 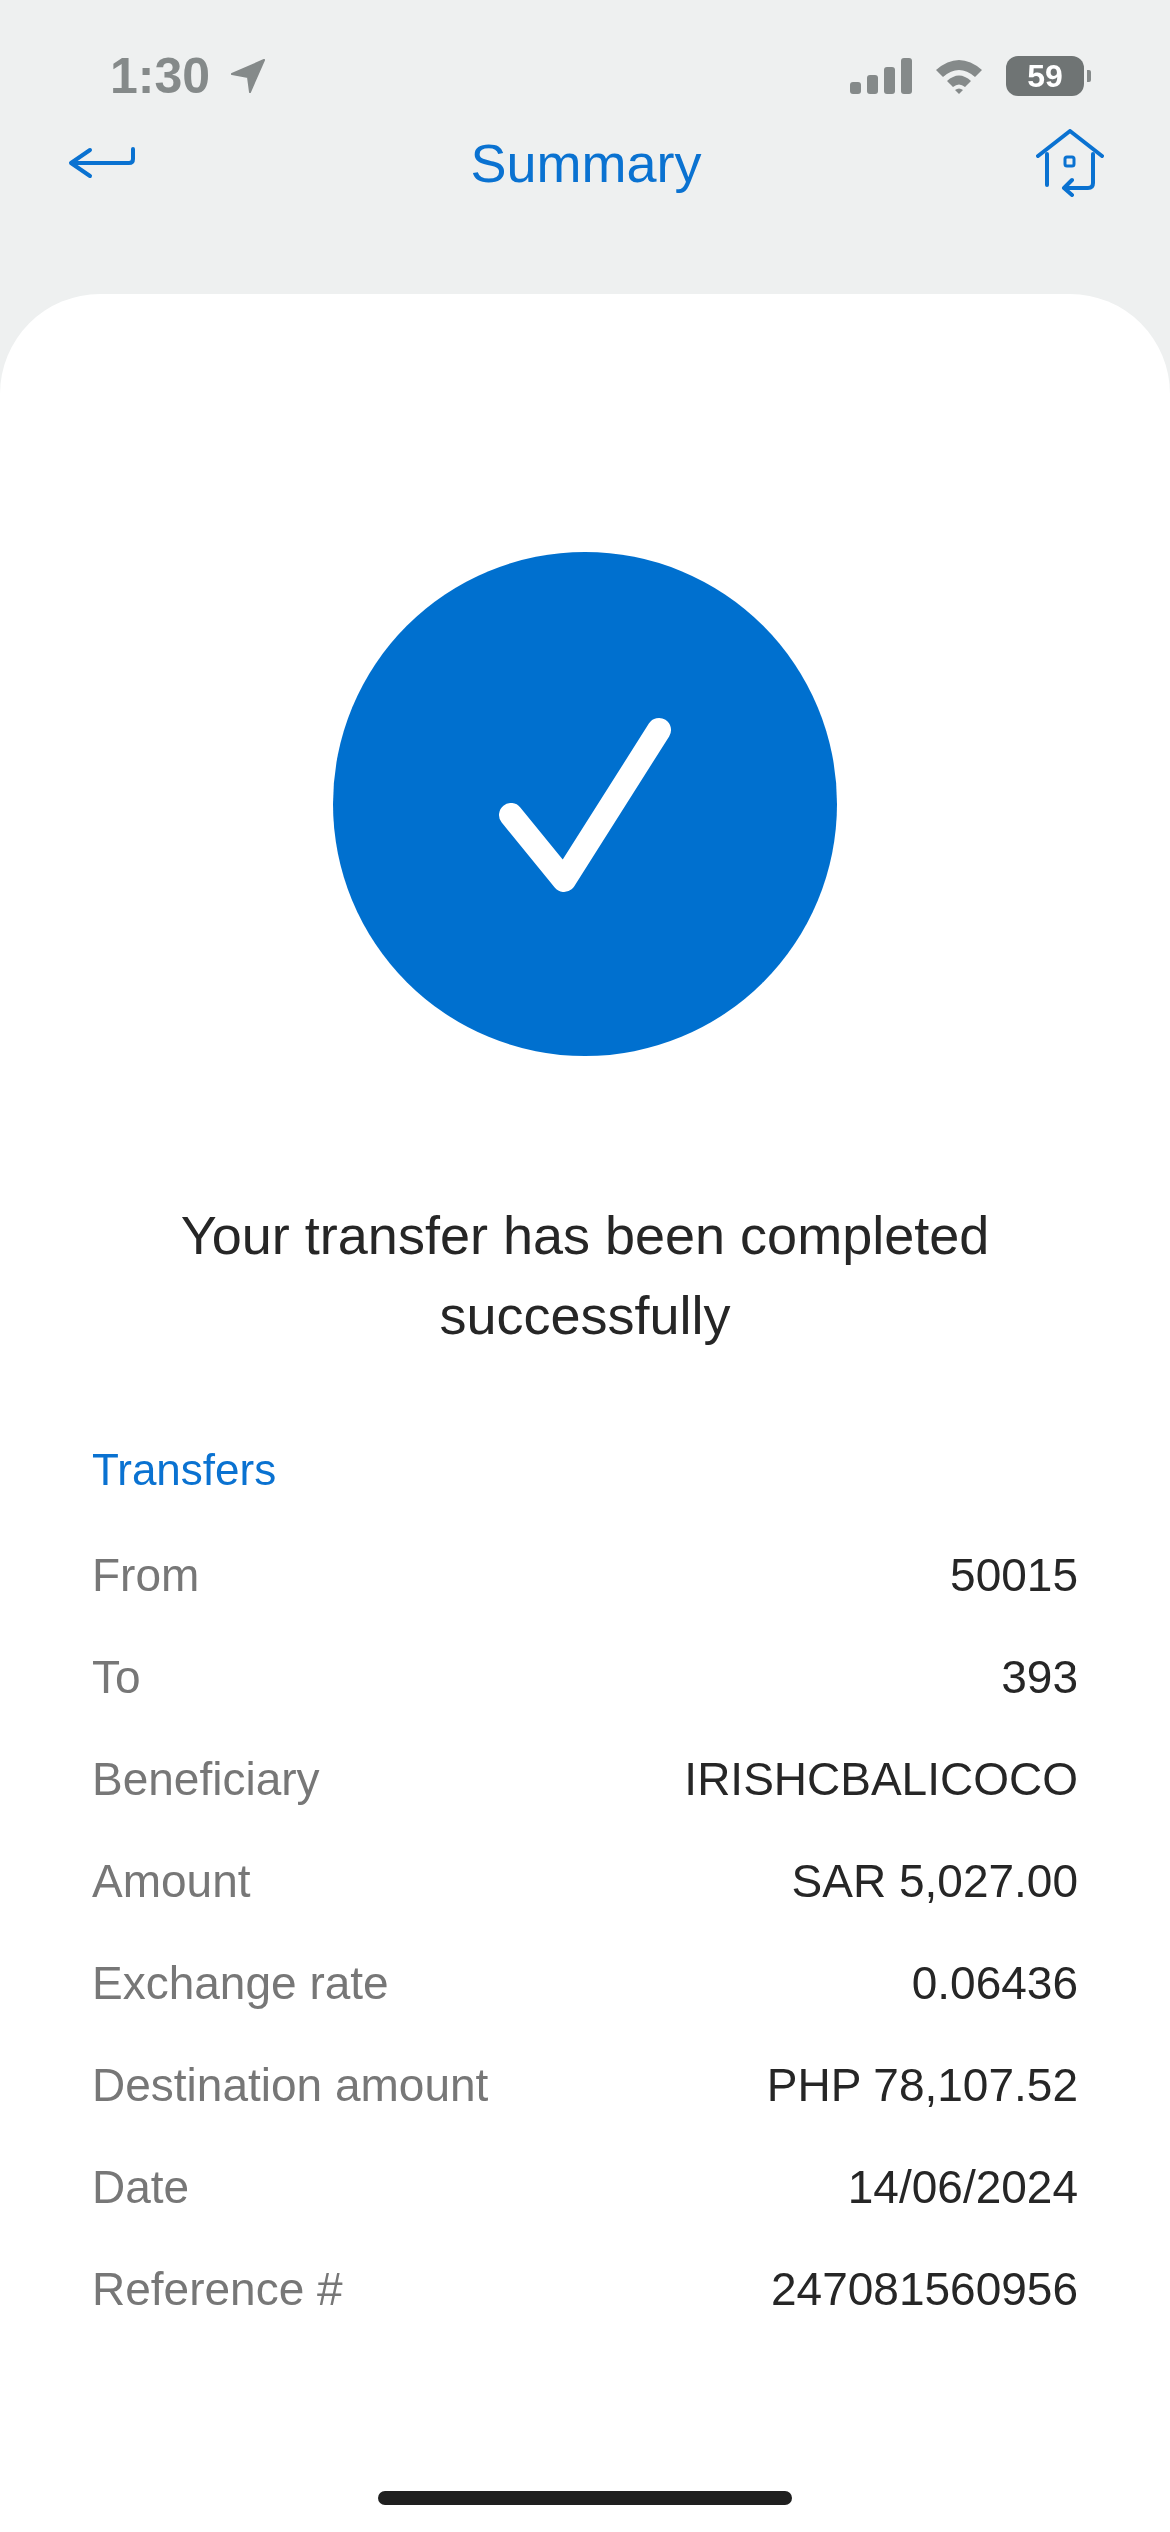 What do you see at coordinates (141, 2187) in the screenshot?
I see `detail-label: Date` at bounding box center [141, 2187].